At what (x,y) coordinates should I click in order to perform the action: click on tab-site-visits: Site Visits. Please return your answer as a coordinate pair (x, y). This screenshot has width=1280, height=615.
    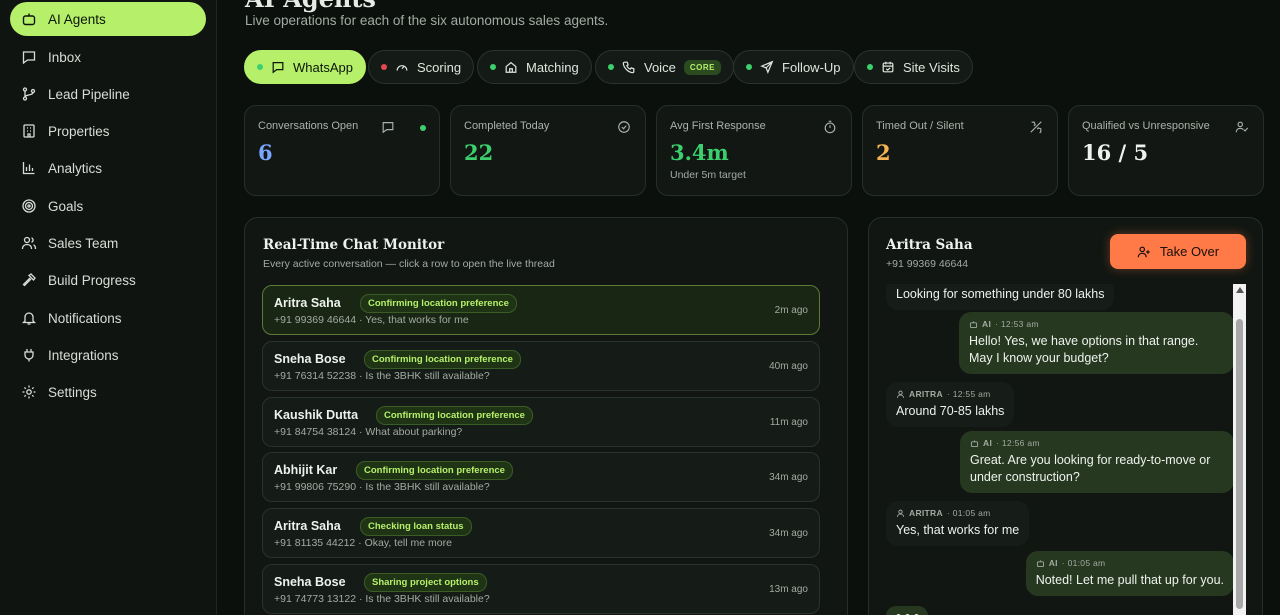
    Looking at the image, I should click on (913, 67).